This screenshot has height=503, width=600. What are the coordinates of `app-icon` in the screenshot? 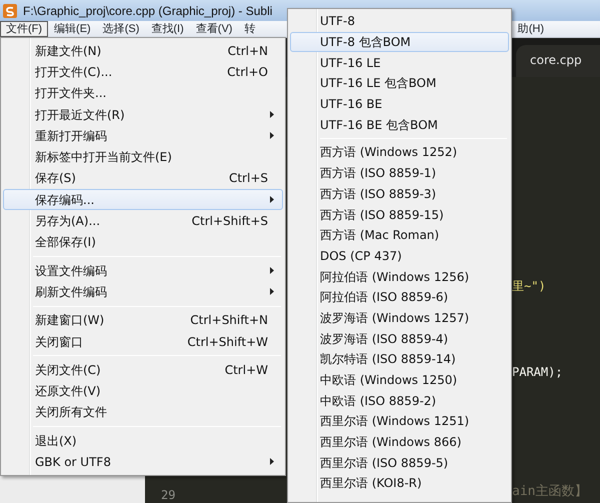 It's located at (10, 11).